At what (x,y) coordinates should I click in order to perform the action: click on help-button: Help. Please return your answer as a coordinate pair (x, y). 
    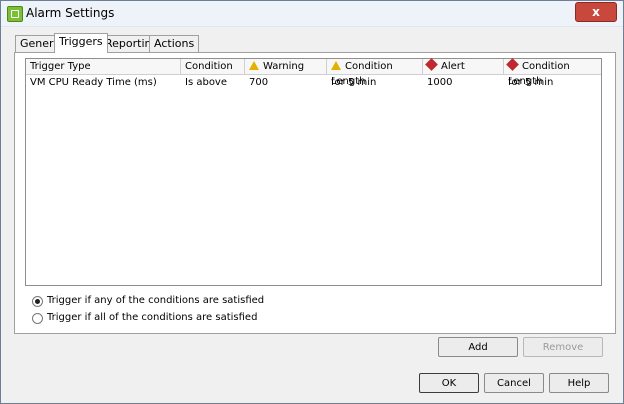
    Looking at the image, I should click on (579, 383).